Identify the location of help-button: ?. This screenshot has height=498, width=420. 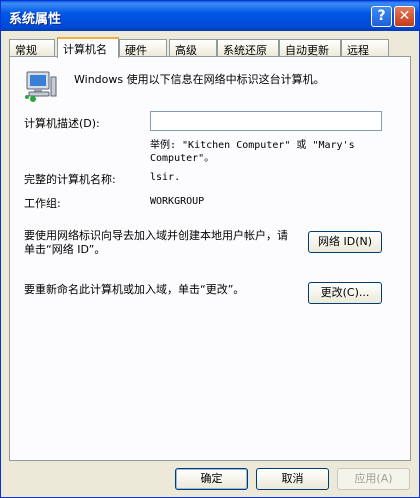
(381, 16).